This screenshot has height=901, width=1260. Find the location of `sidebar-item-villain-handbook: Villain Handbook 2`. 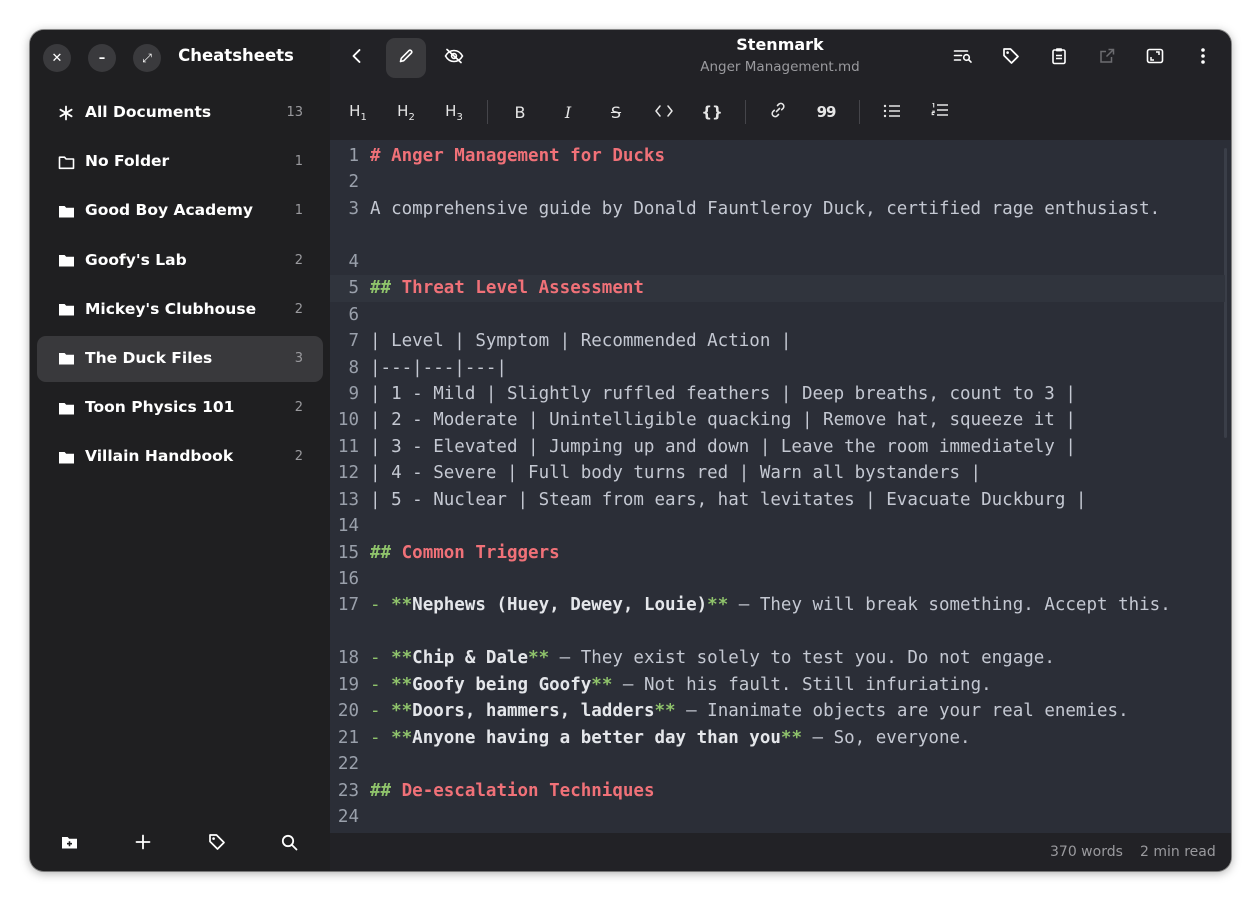

sidebar-item-villain-handbook: Villain Handbook 2 is located at coordinates (180, 457).